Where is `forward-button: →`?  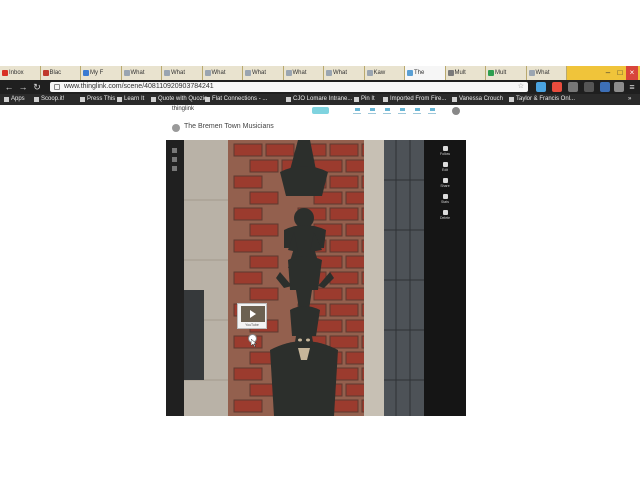
forward-button: → is located at coordinates (23, 87).